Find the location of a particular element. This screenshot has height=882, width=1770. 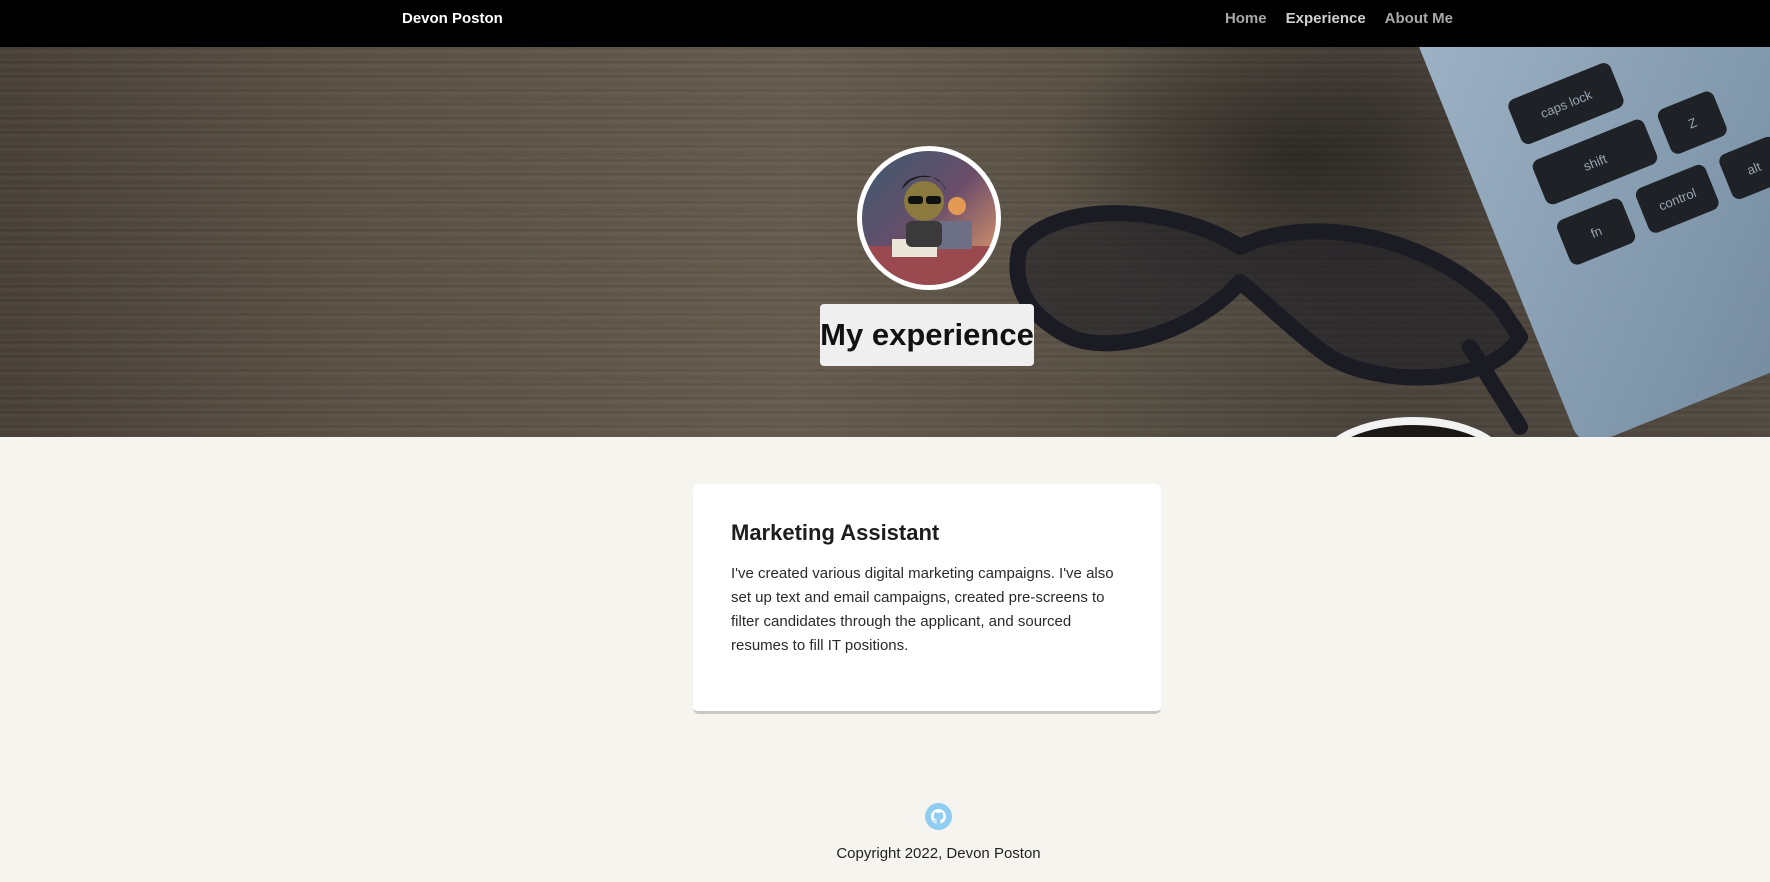

key-alt: alt is located at coordinates (1743, 168).